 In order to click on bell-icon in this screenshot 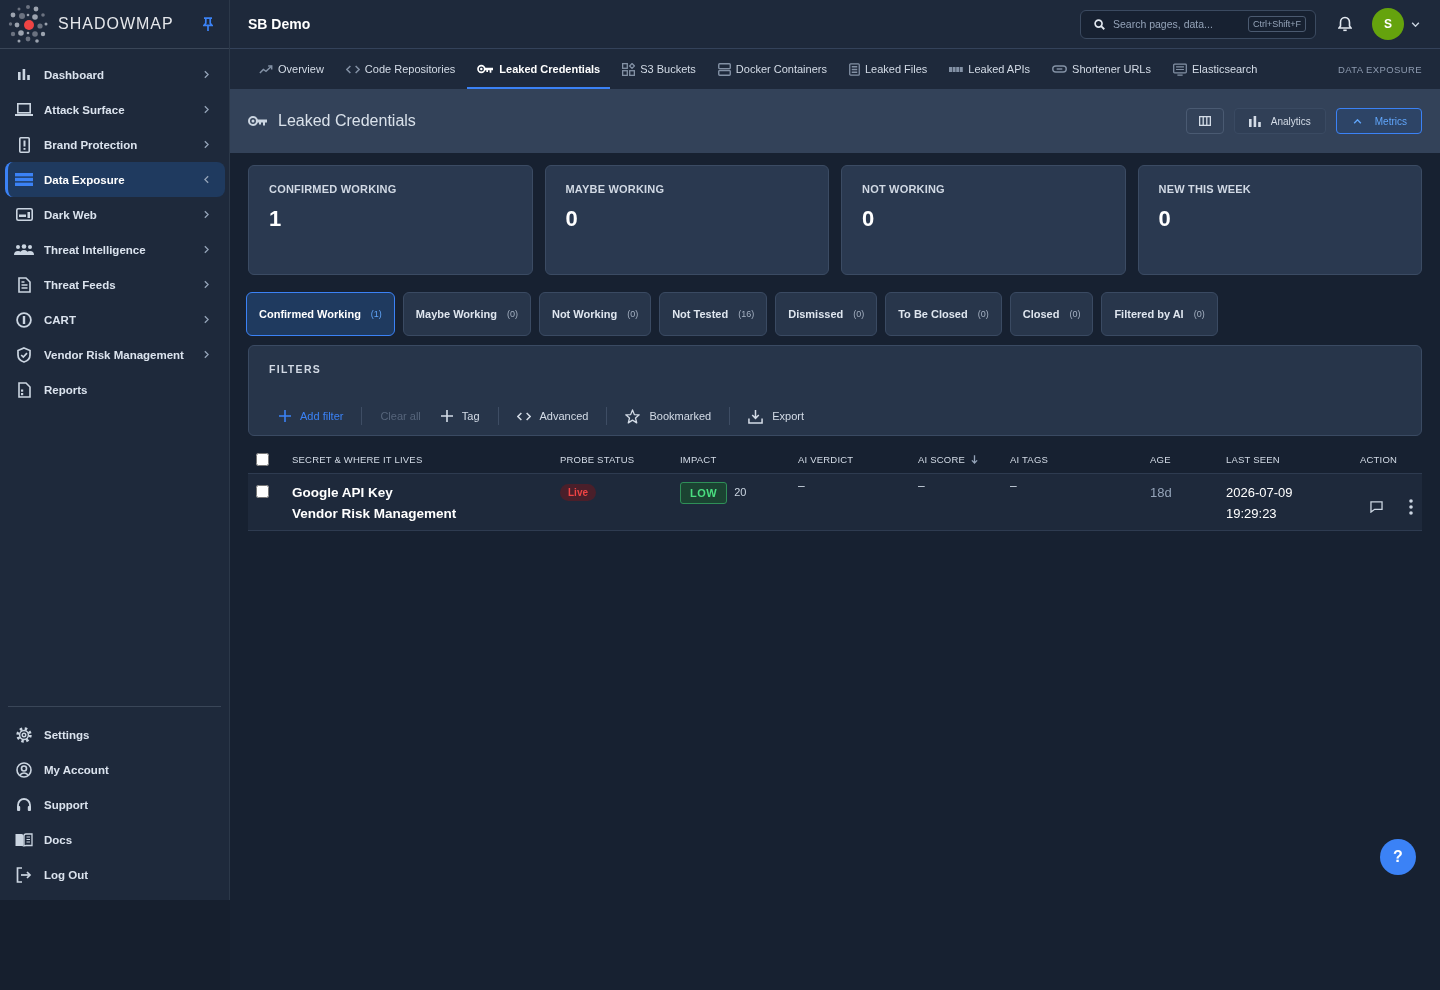, I will do `click(1345, 24)`.